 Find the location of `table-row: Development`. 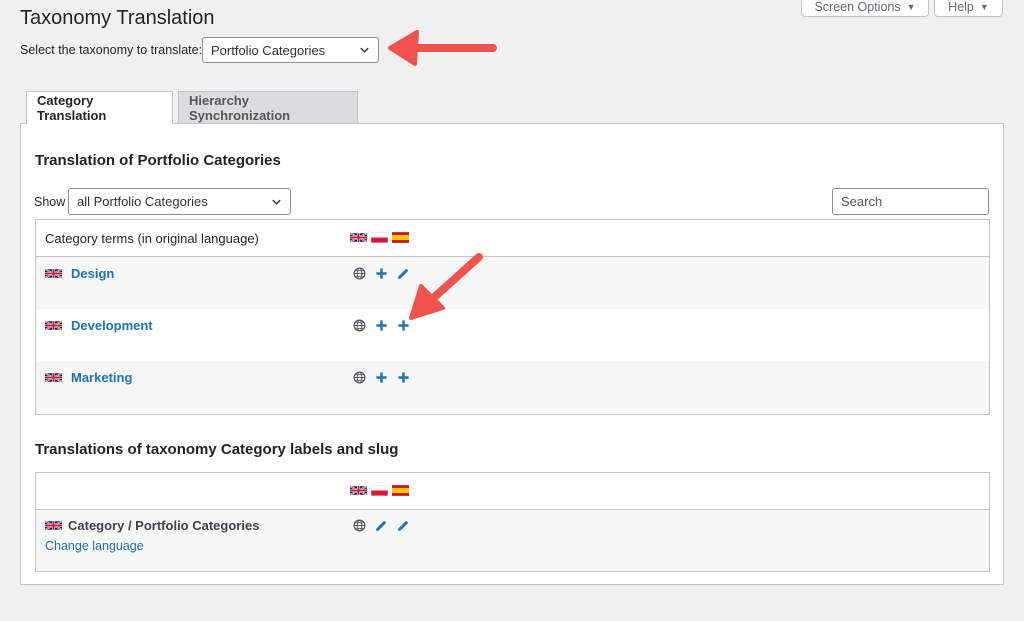

table-row: Development is located at coordinates (512, 335).